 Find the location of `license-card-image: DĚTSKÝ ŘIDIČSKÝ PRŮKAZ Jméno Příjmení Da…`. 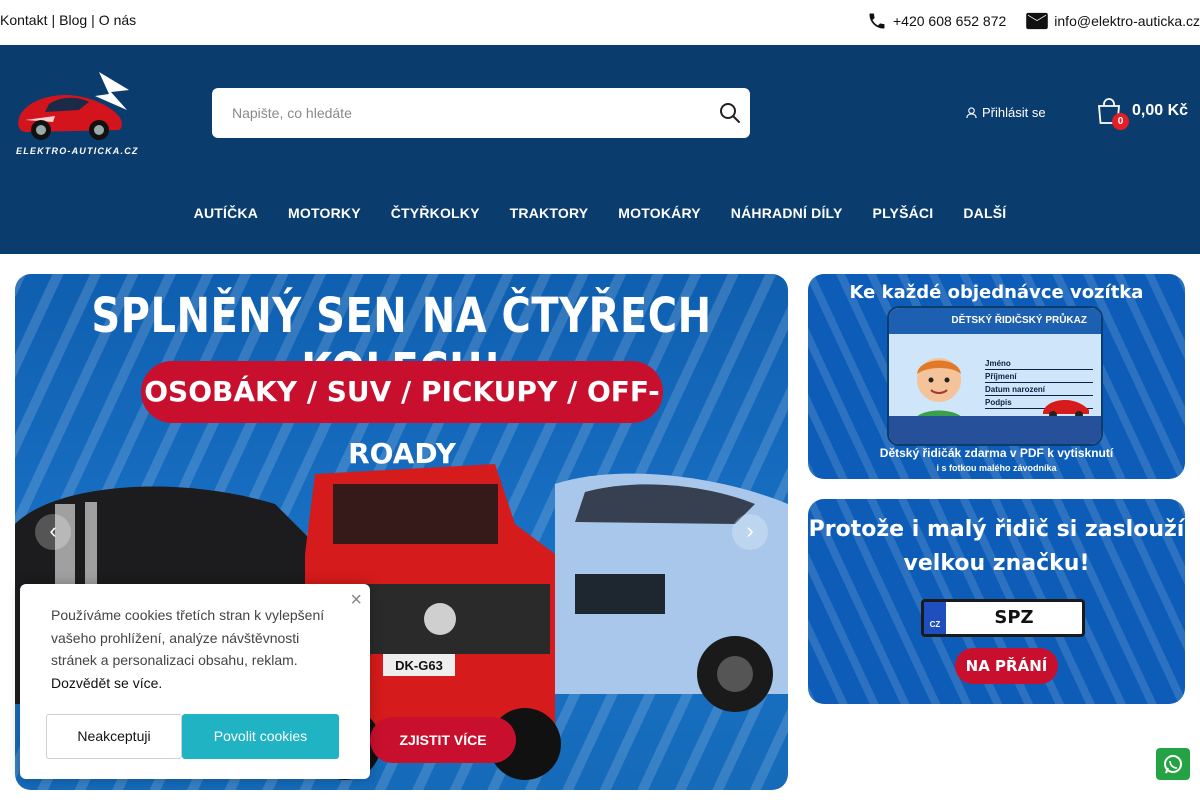

license-card-image: DĚTSKÝ ŘIDIČSKÝ PRŮKAZ Jméno Příjmení Da… is located at coordinates (995, 376).